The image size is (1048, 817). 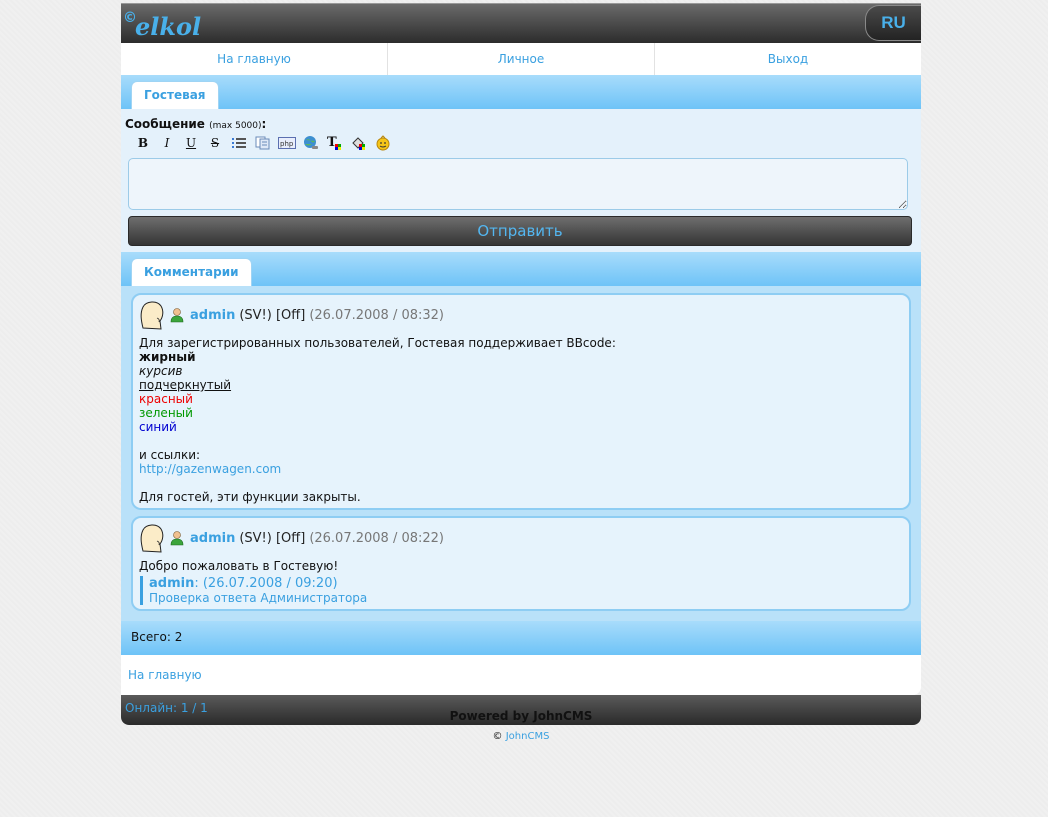 What do you see at coordinates (143, 143) in the screenshot?
I see `bold-icon: B` at bounding box center [143, 143].